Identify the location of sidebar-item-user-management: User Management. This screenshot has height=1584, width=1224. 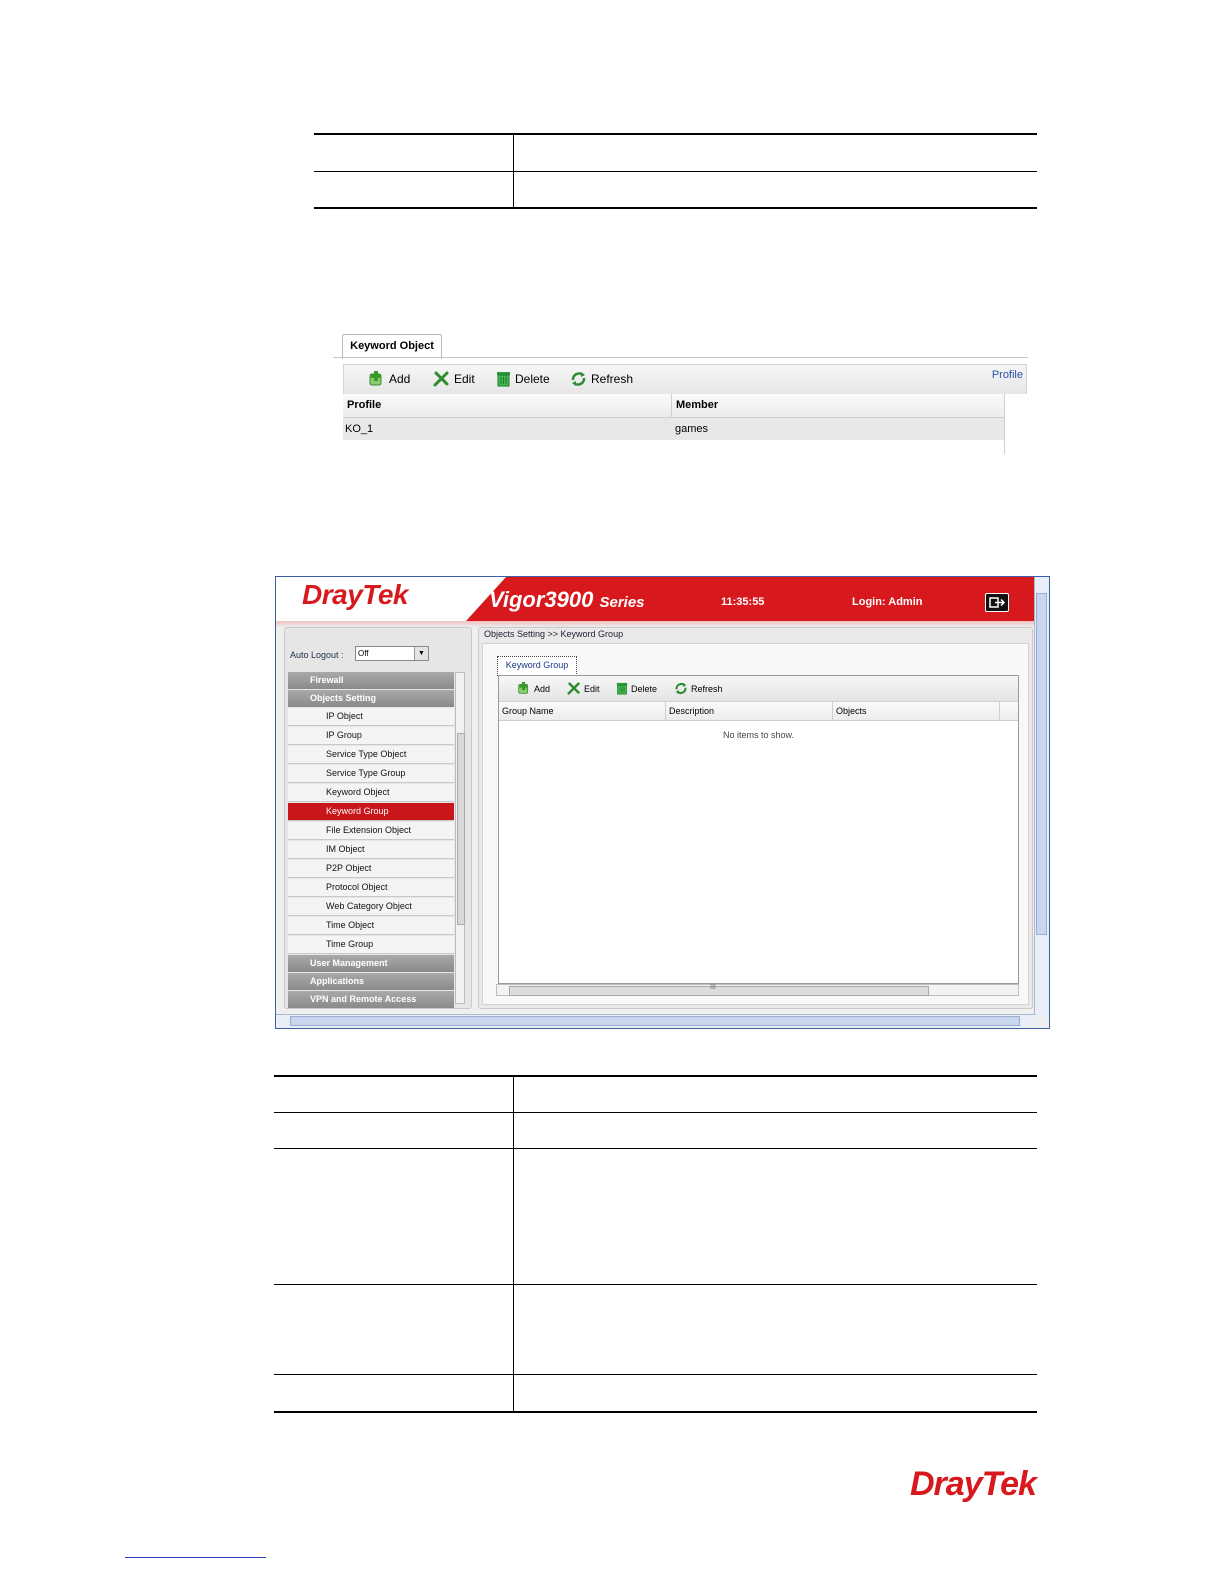
(371, 963).